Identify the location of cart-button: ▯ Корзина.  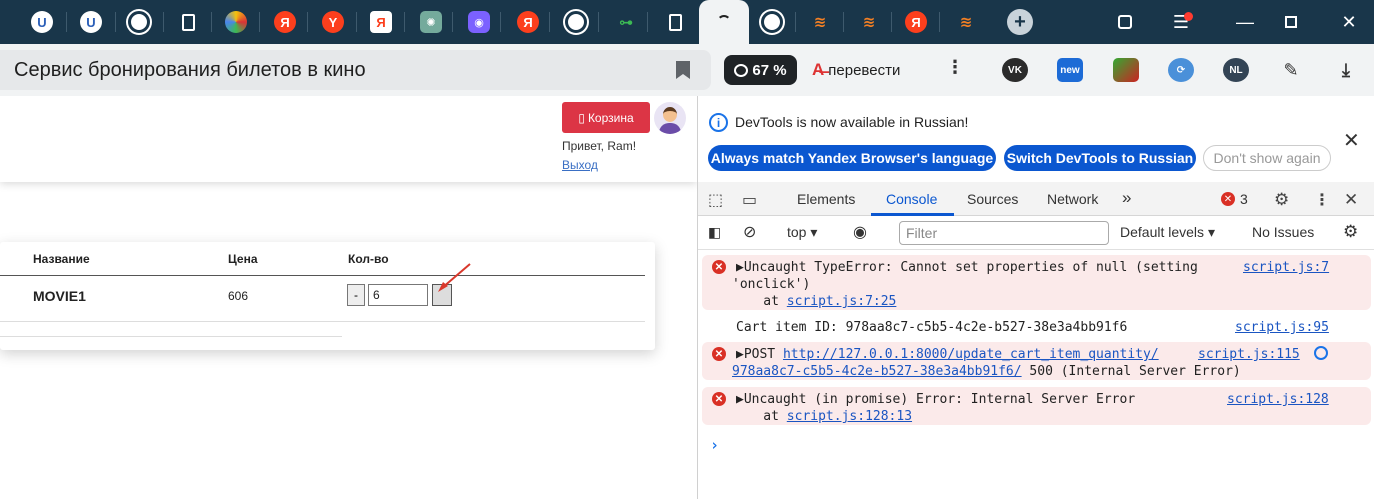
(606, 117).